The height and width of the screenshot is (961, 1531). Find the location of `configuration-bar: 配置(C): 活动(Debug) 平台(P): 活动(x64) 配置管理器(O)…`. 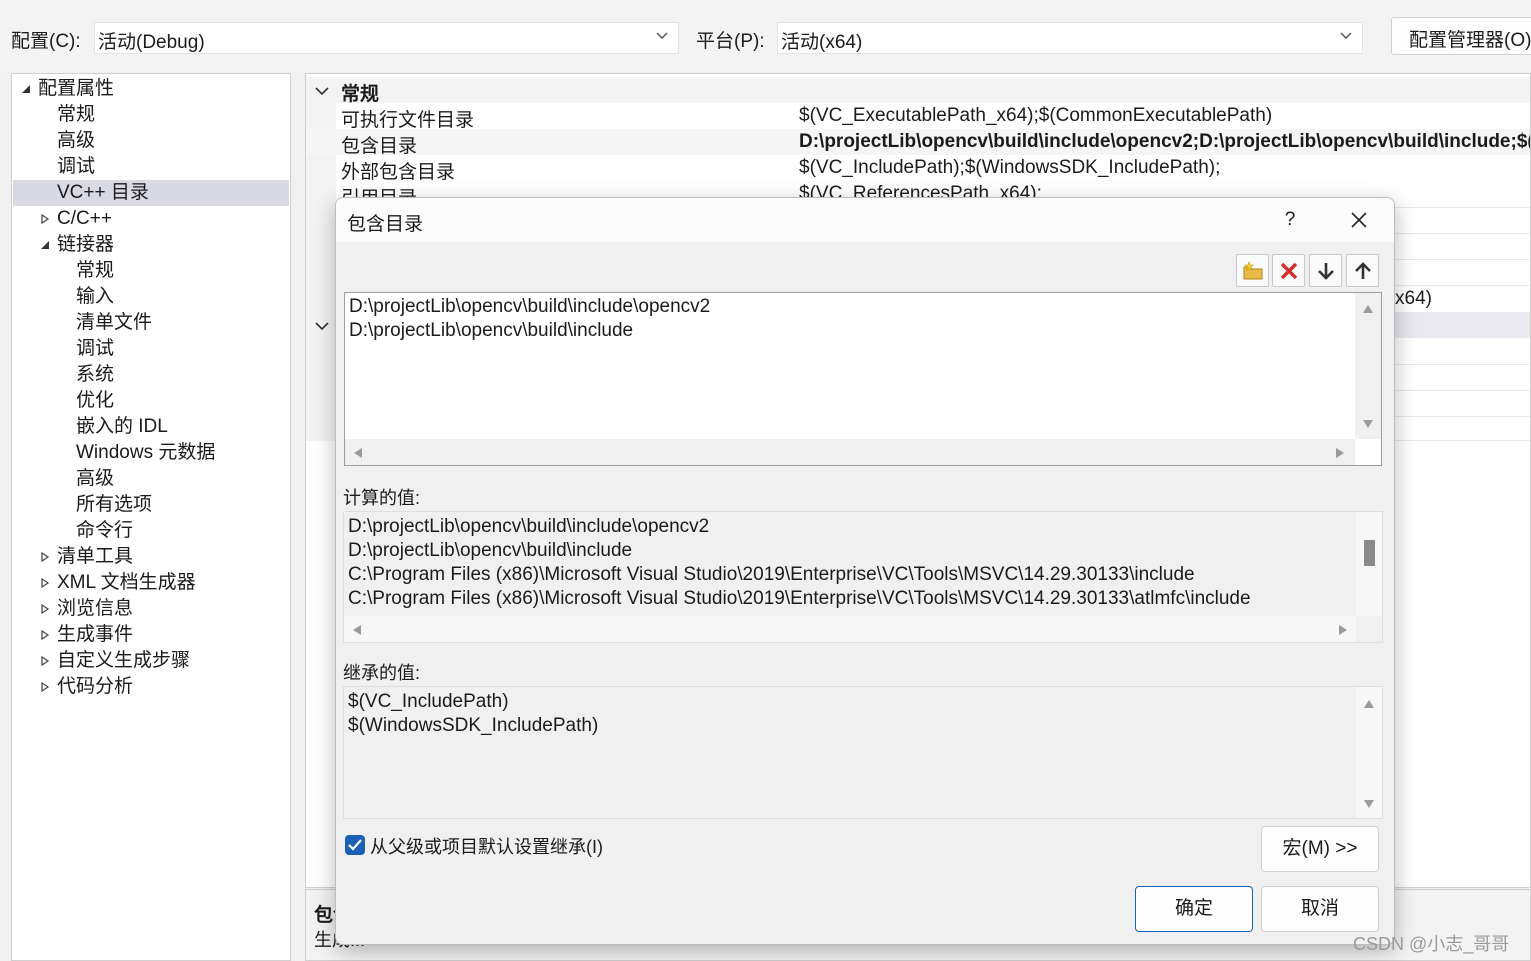

configuration-bar: 配置(C): 活动(Debug) 平台(P): 活动(x64) 配置管理器(O)… is located at coordinates (765, 36).